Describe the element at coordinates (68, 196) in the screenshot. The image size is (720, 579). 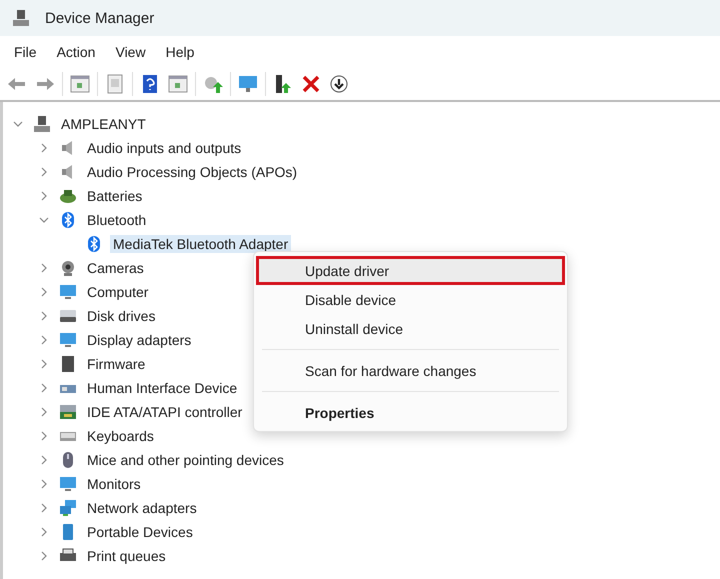
I see `battery-icon` at that location.